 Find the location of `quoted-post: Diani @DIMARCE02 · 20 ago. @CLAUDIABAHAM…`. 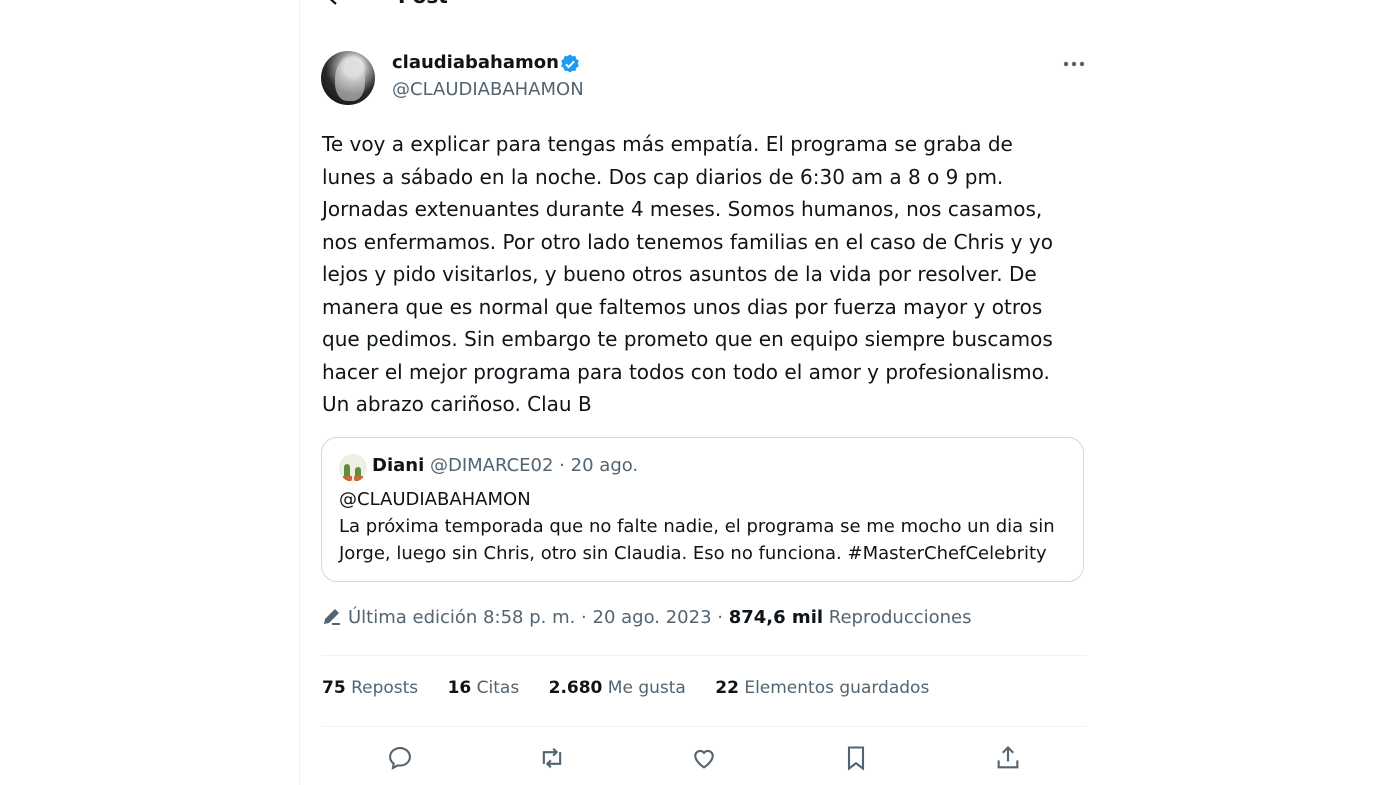

quoted-post: Diani @DIMARCE02 · 20 ago. @CLAUDIABAHAM… is located at coordinates (702, 509).